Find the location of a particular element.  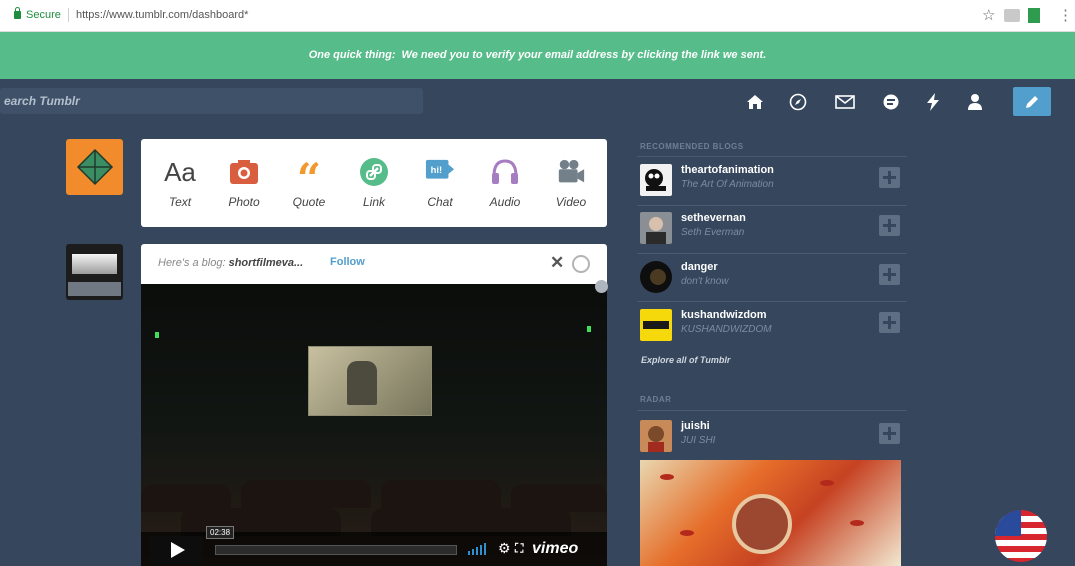

blog-avatar-icon is located at coordinates (94, 167).